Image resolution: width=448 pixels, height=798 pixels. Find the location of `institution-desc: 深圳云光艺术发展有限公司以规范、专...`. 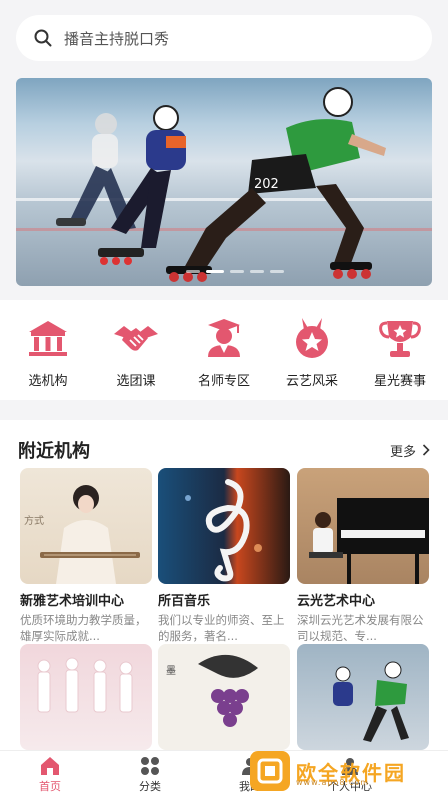

institution-desc: 深圳云光艺术发展有限公司以规范、专... is located at coordinates (360, 628).